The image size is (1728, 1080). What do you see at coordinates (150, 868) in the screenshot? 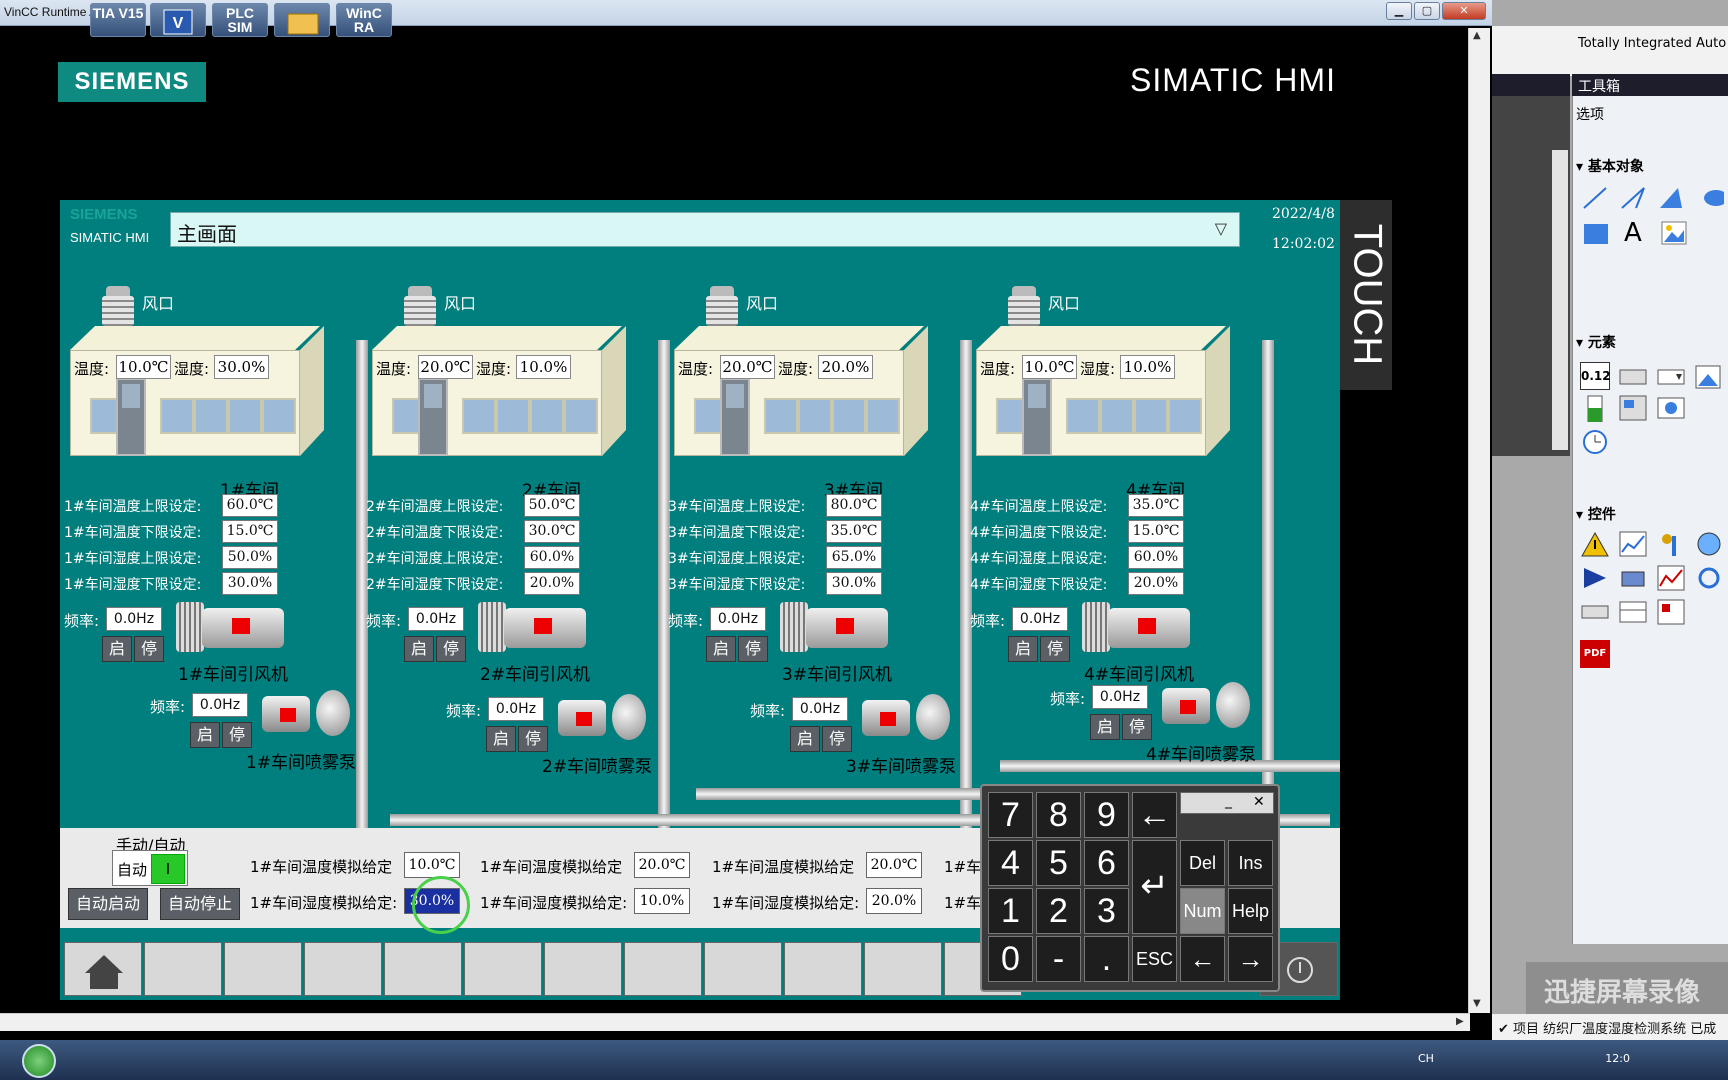
I see `mode-switch: 自动 I` at bounding box center [150, 868].